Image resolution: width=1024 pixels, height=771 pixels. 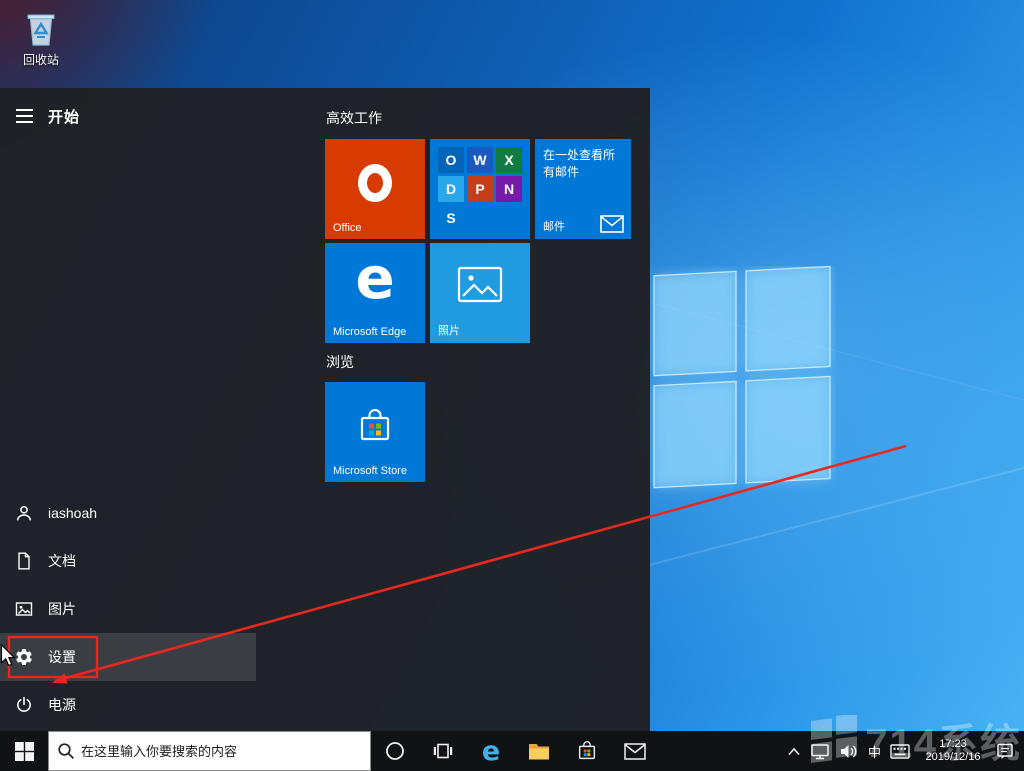 I want to click on tile-edge: e Microsoft Edge, so click(x=375, y=293).